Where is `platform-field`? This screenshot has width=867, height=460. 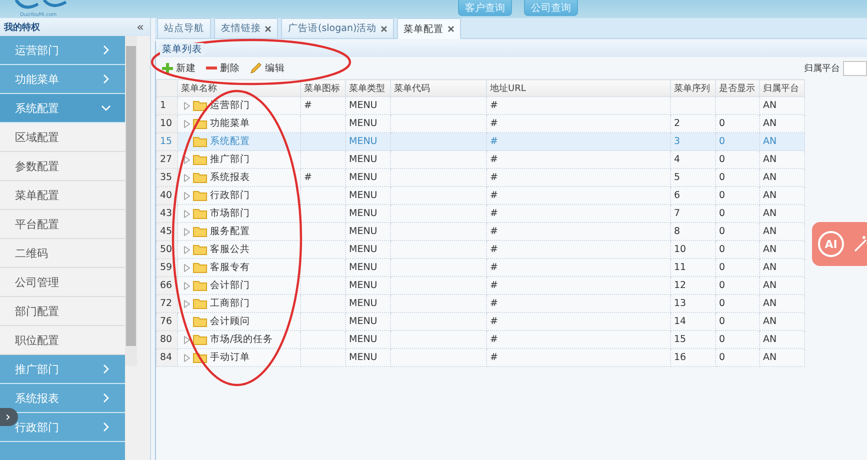 platform-field is located at coordinates (855, 68).